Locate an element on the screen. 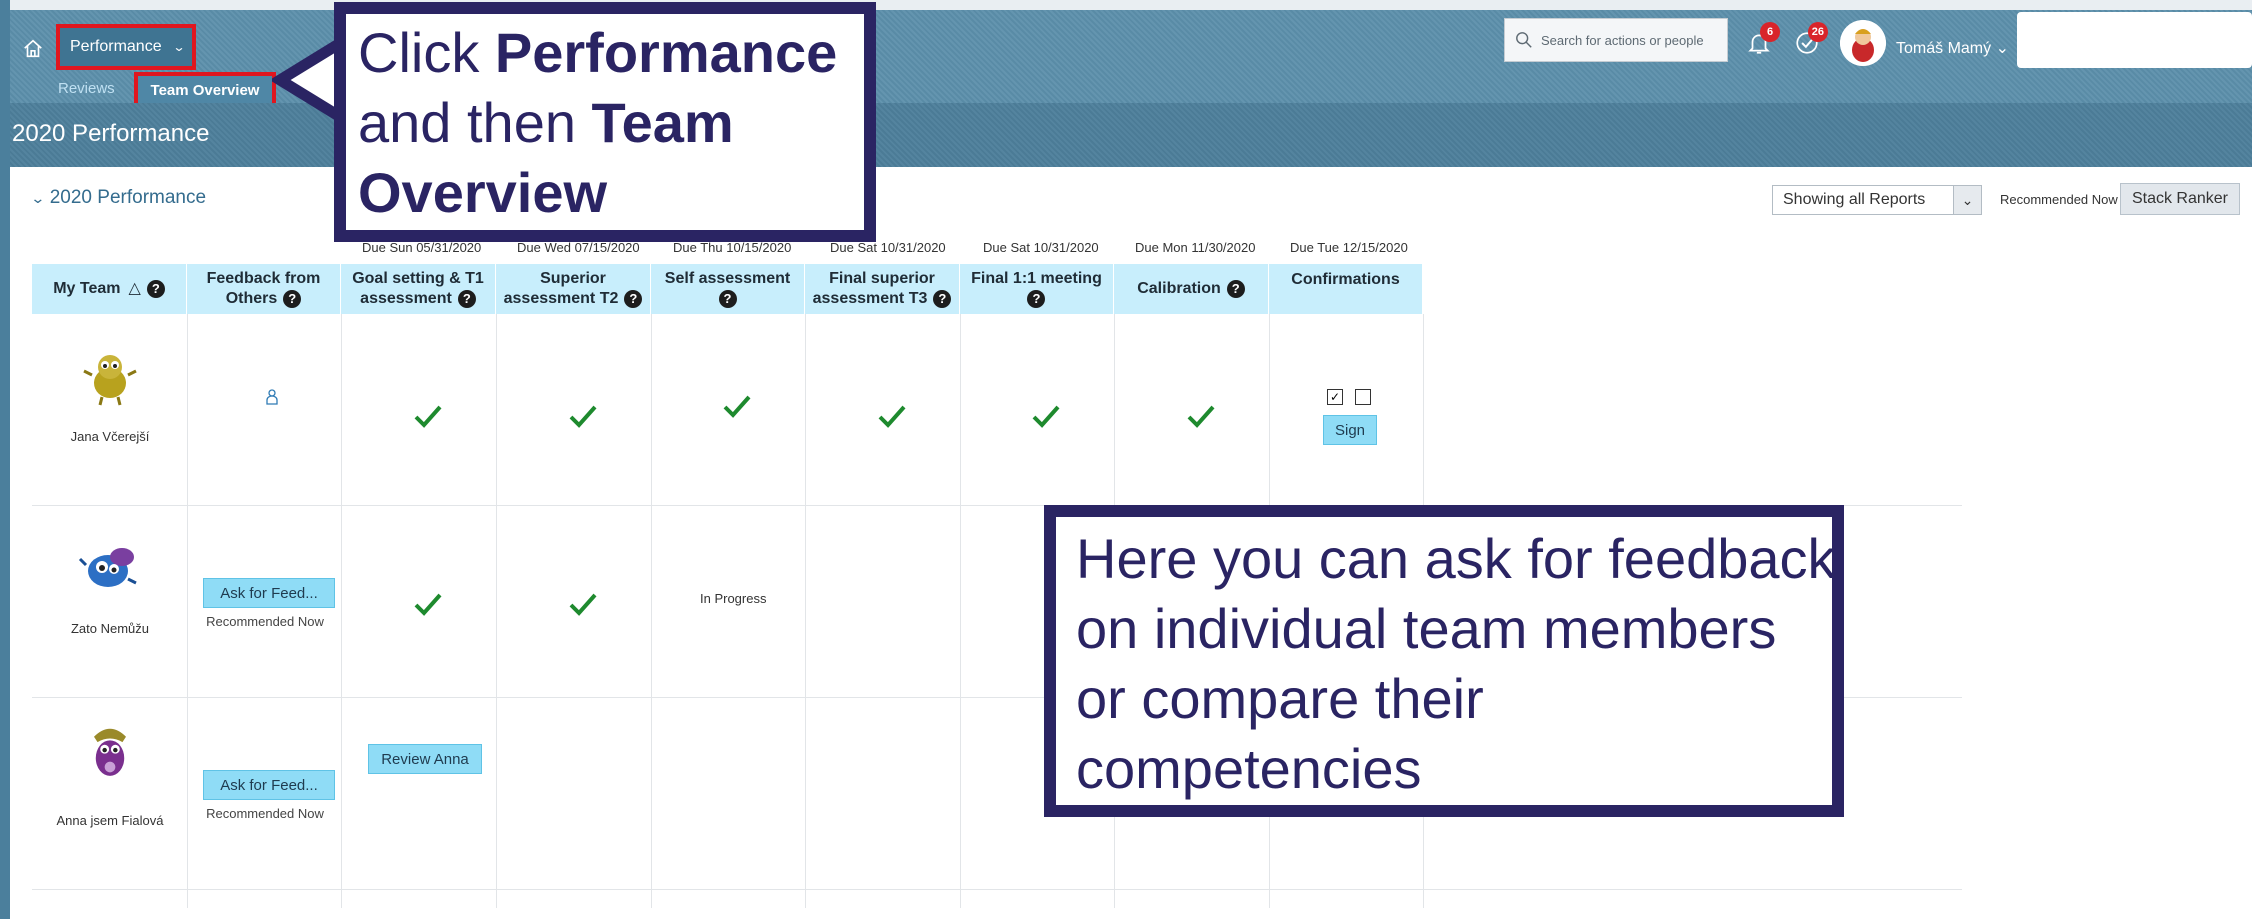  callout-text: Click is located at coordinates (426, 52).